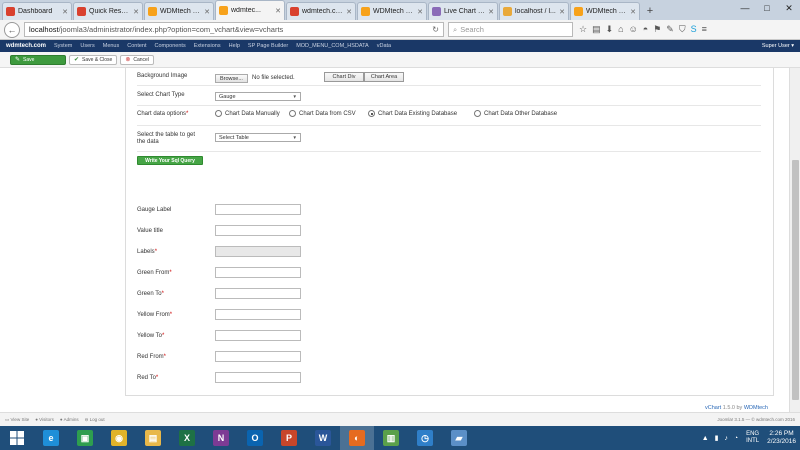 The width and height of the screenshot is (800, 450). Describe the element at coordinates (26, 46) in the screenshot. I see `site-brand: wdmtech.com` at that location.